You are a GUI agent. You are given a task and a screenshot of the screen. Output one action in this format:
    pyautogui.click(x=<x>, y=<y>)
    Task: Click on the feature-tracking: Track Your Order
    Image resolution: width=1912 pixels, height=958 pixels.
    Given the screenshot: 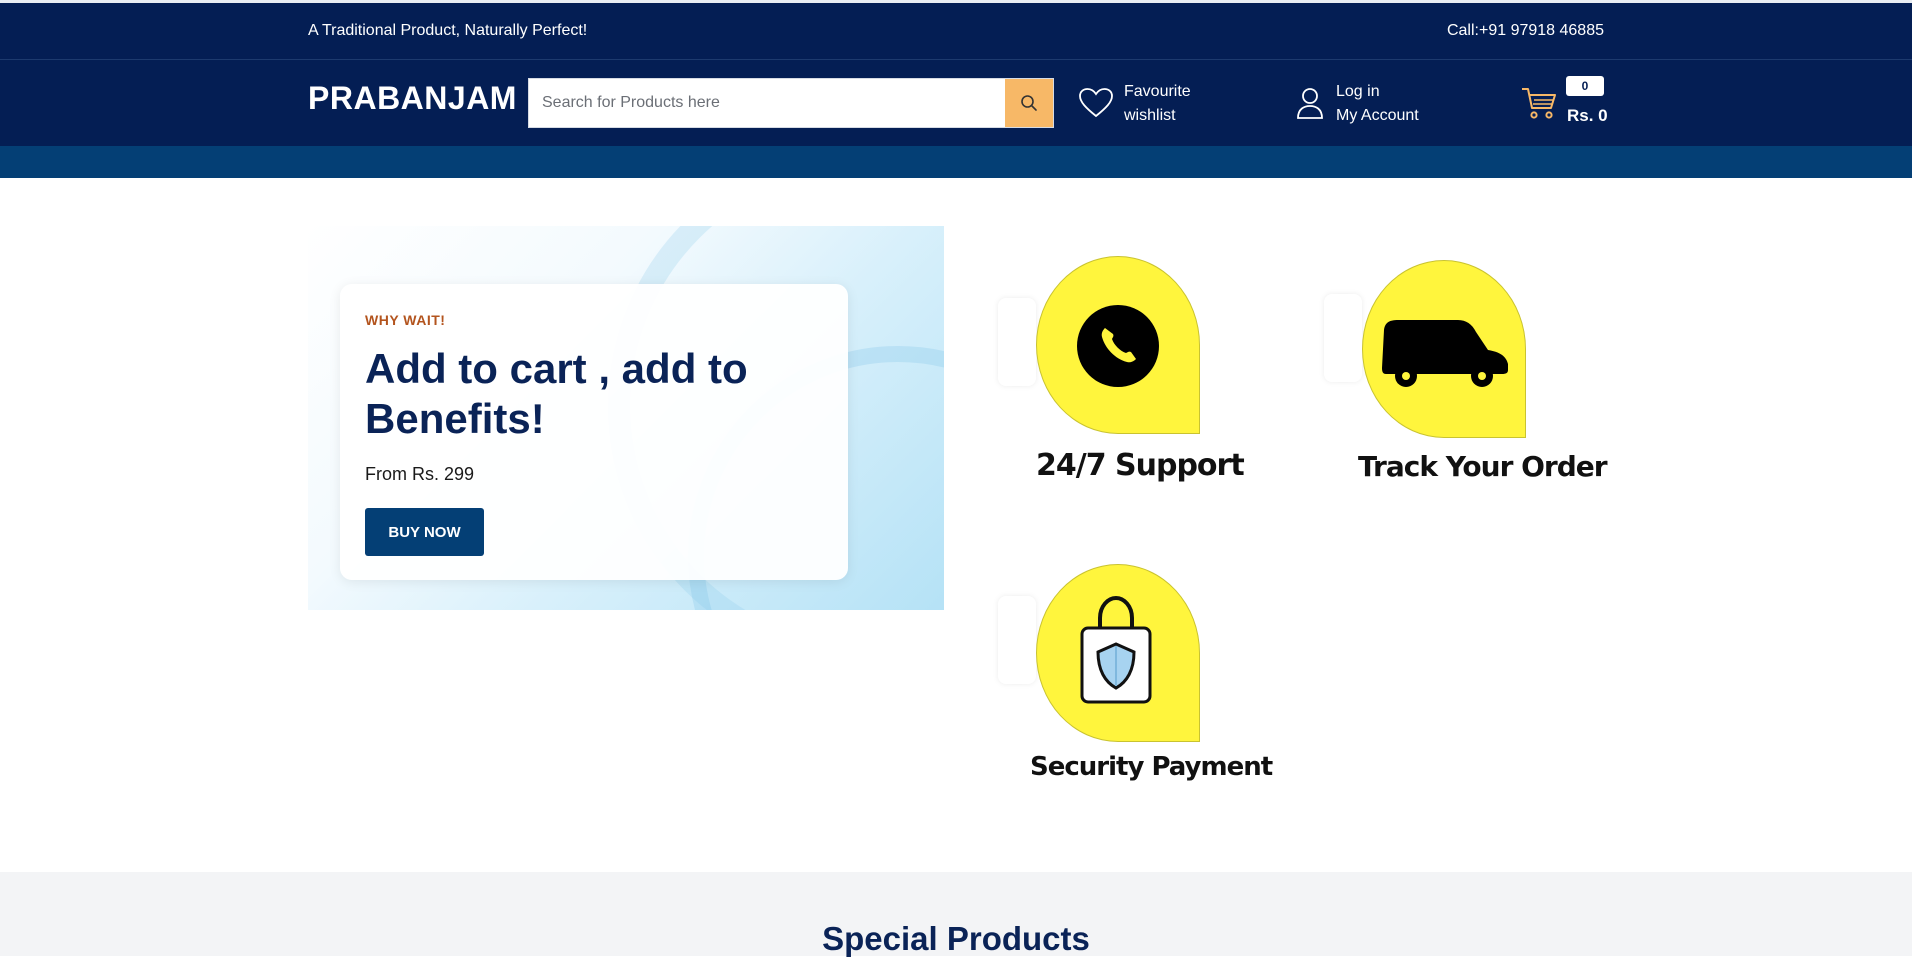 What is the action you would take?
    pyautogui.click(x=1466, y=380)
    